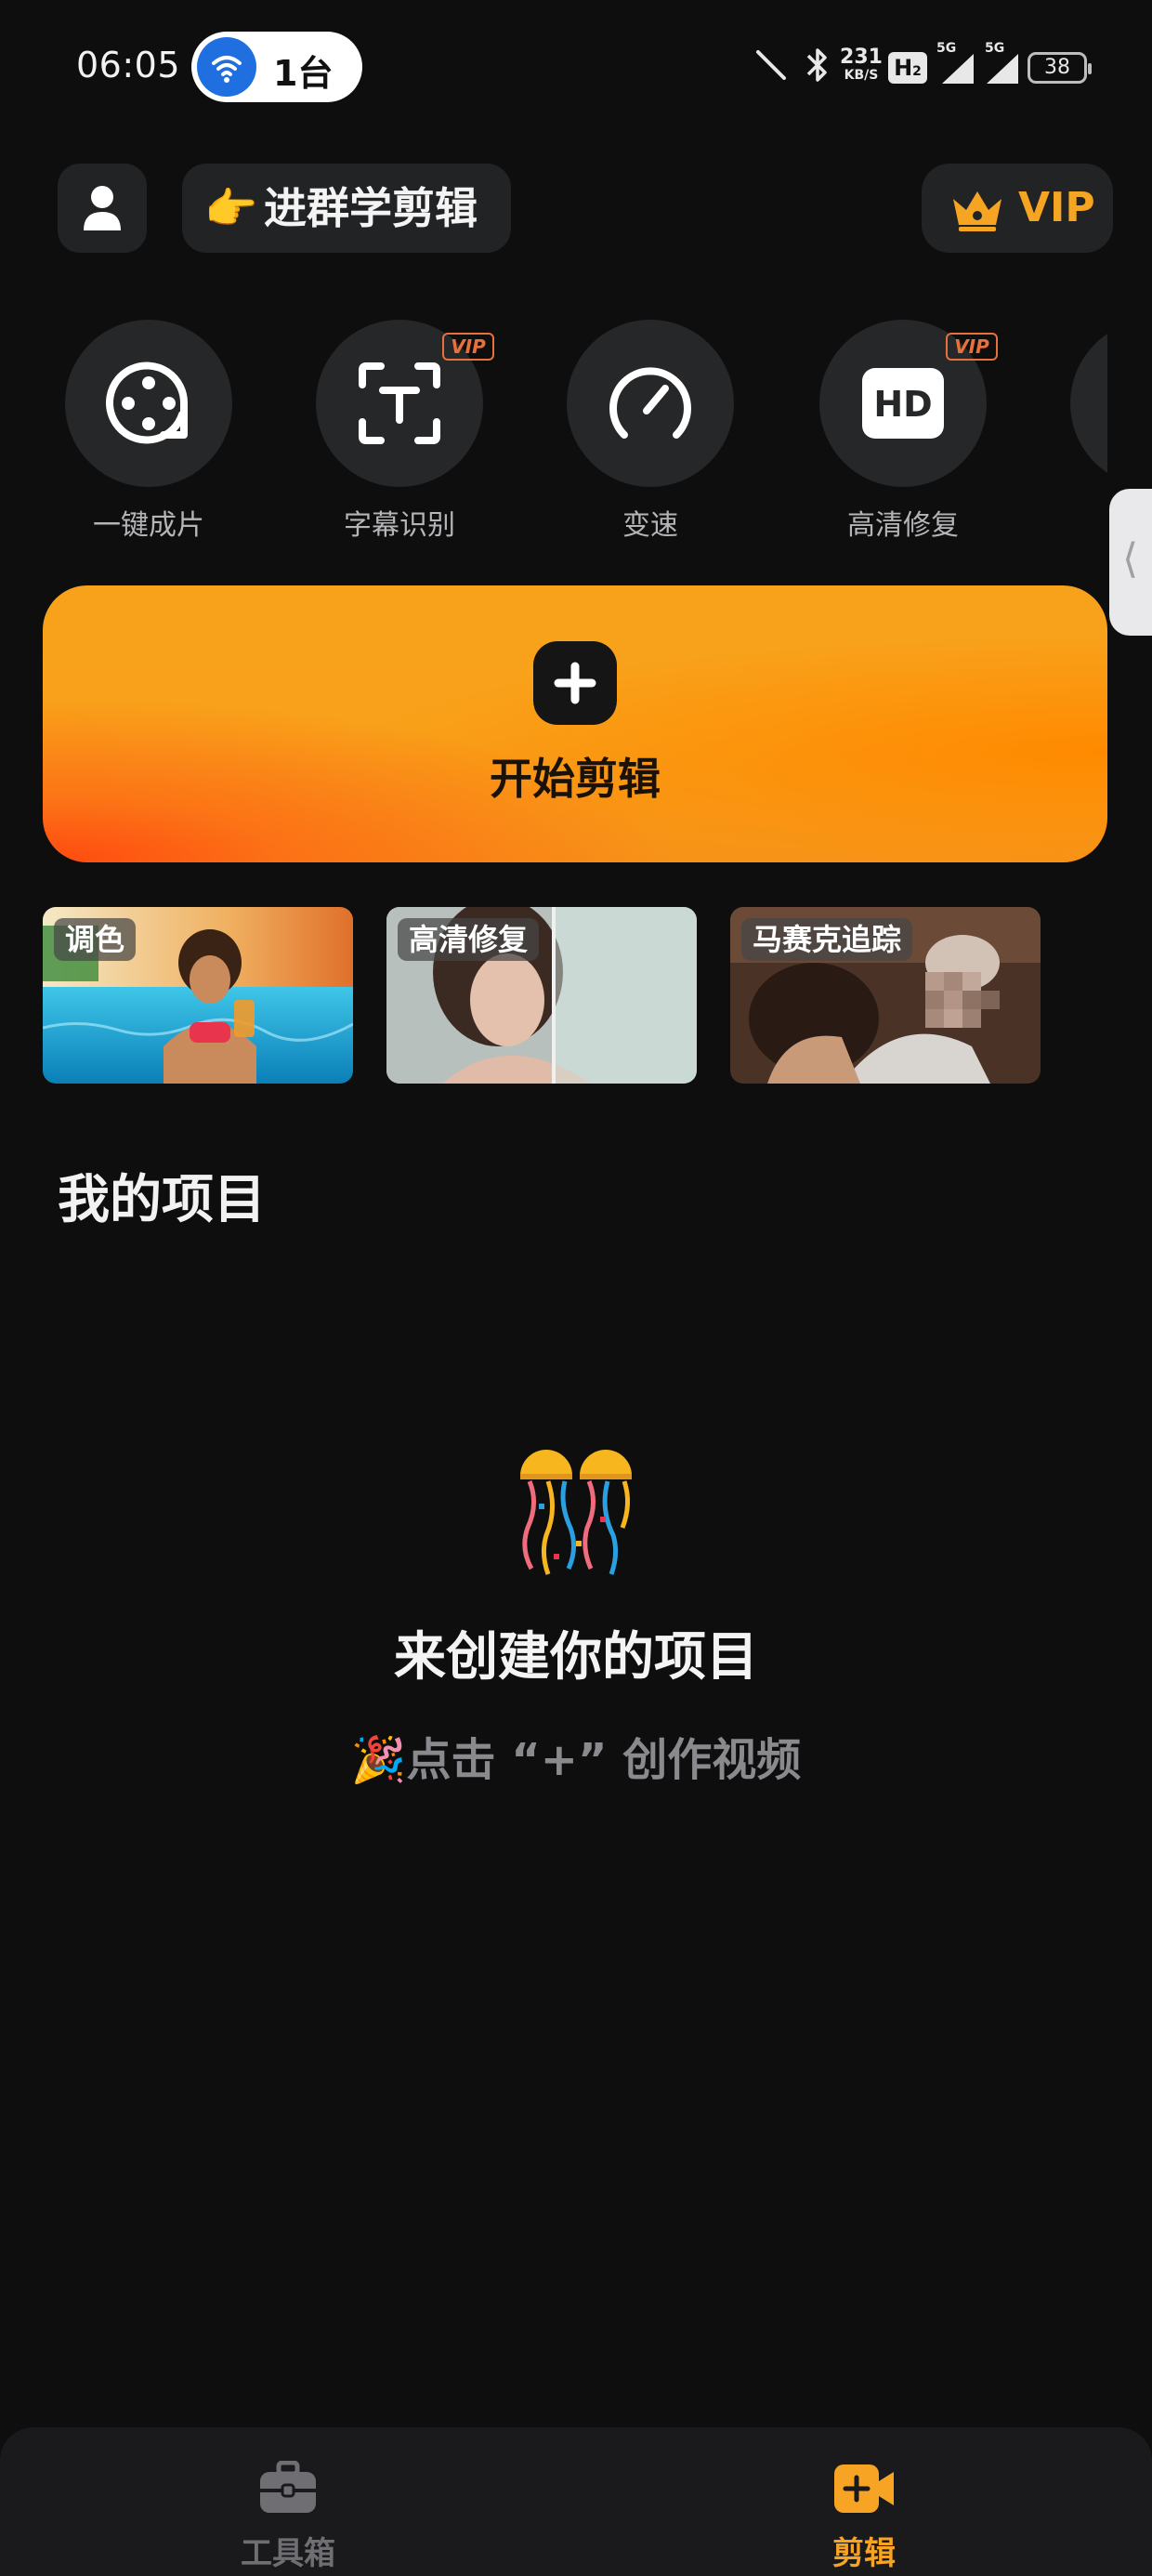  I want to click on bluetooth-icon, so click(817, 65).